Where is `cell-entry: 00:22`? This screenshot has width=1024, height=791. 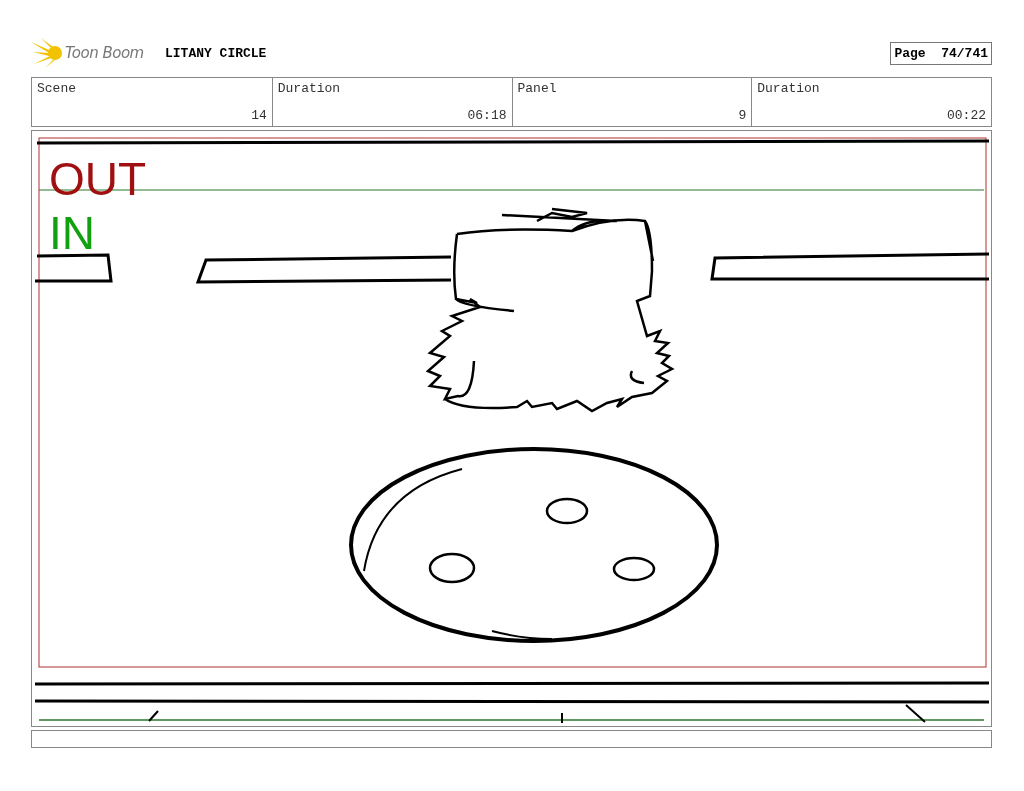 cell-entry: 00:22 is located at coordinates (966, 115).